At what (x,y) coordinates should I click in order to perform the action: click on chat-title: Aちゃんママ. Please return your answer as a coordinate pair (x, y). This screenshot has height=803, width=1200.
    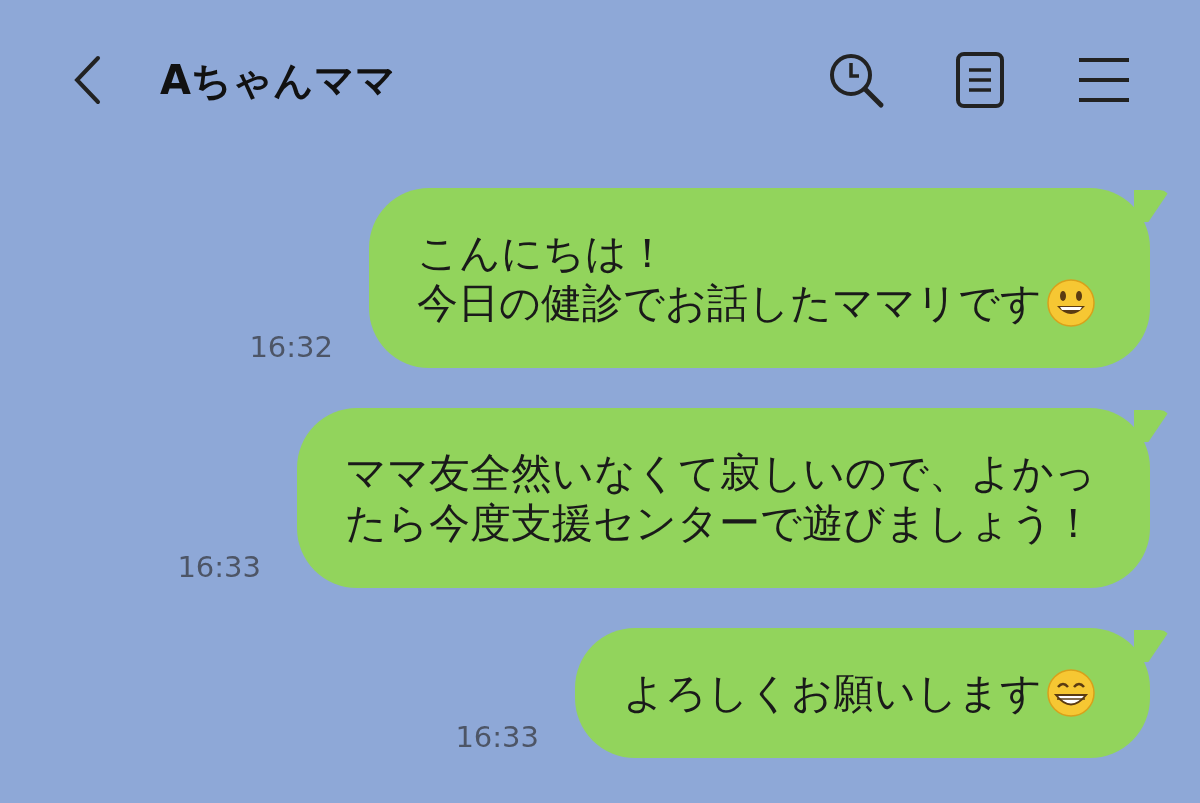
    Looking at the image, I should click on (278, 80).